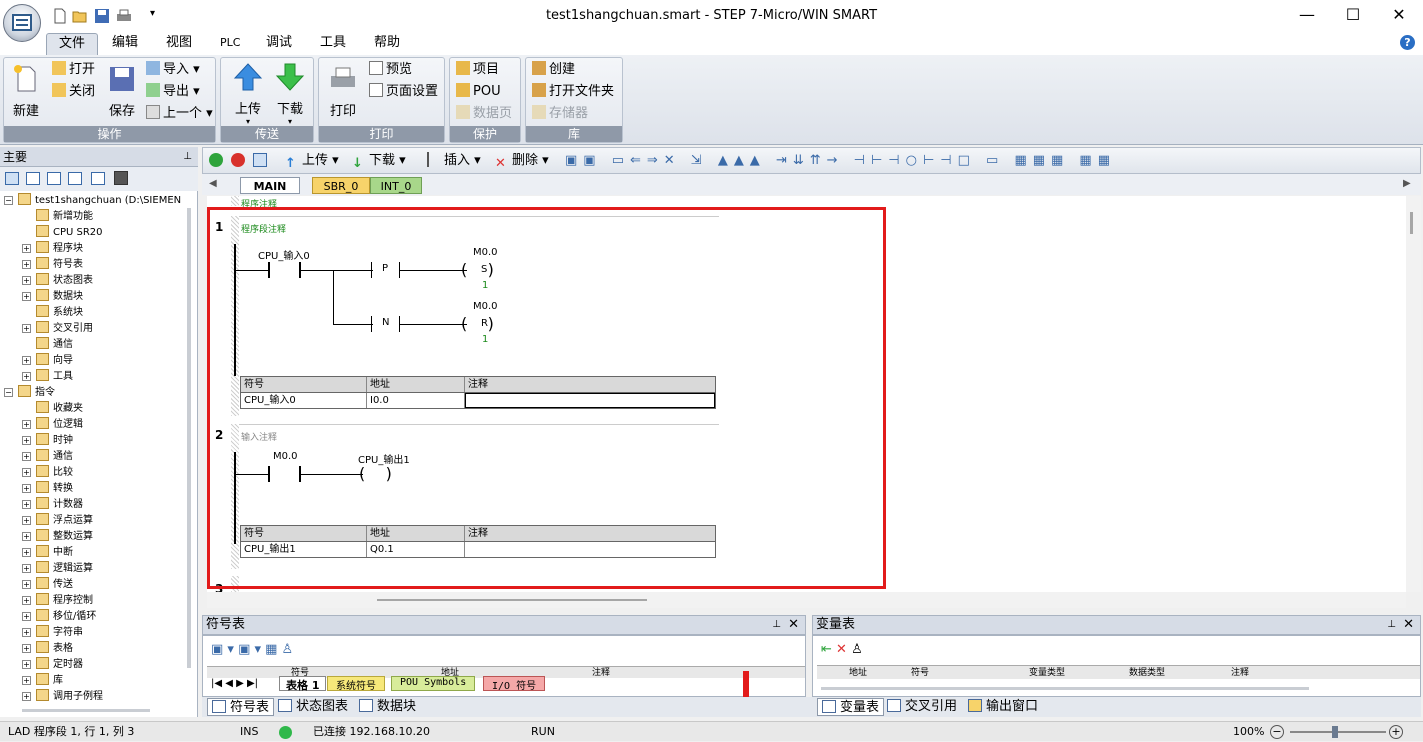 This screenshot has width=1423, height=742. What do you see at coordinates (36, 345) in the screenshot?
I see `tree-item: 通信` at bounding box center [36, 345].